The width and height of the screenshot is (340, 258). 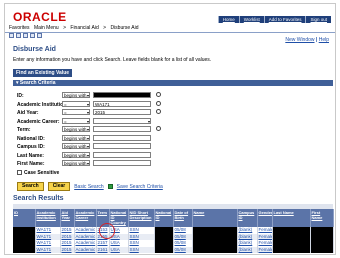 I want to click on id-label: ID:, so click(x=20, y=96).